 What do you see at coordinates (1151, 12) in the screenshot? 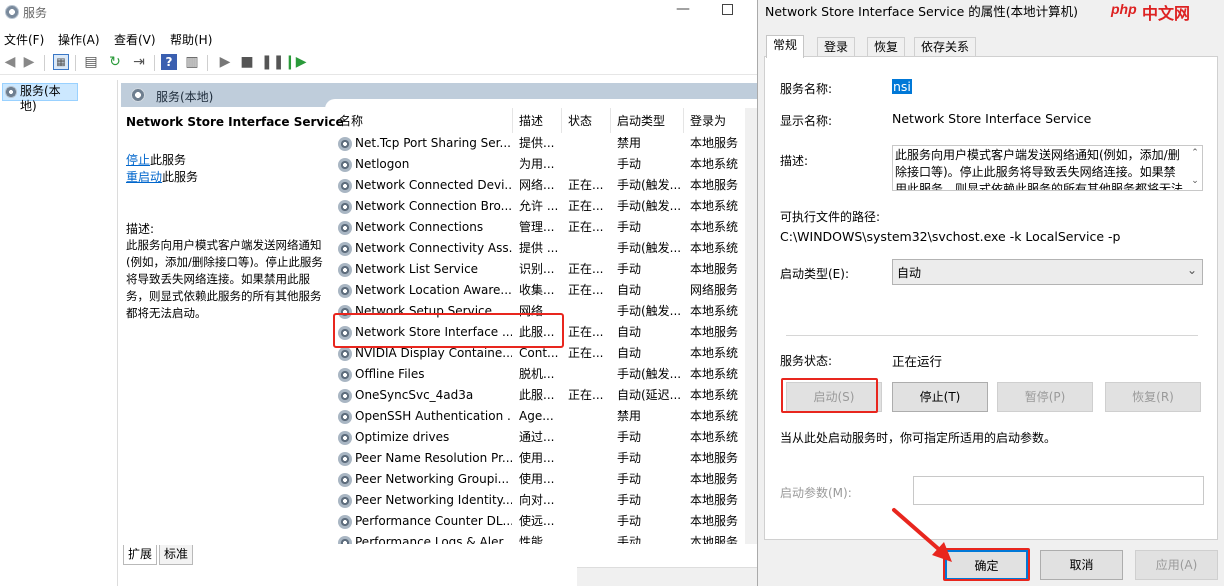
I see `php-cn-logo: php 中文网` at bounding box center [1151, 12].